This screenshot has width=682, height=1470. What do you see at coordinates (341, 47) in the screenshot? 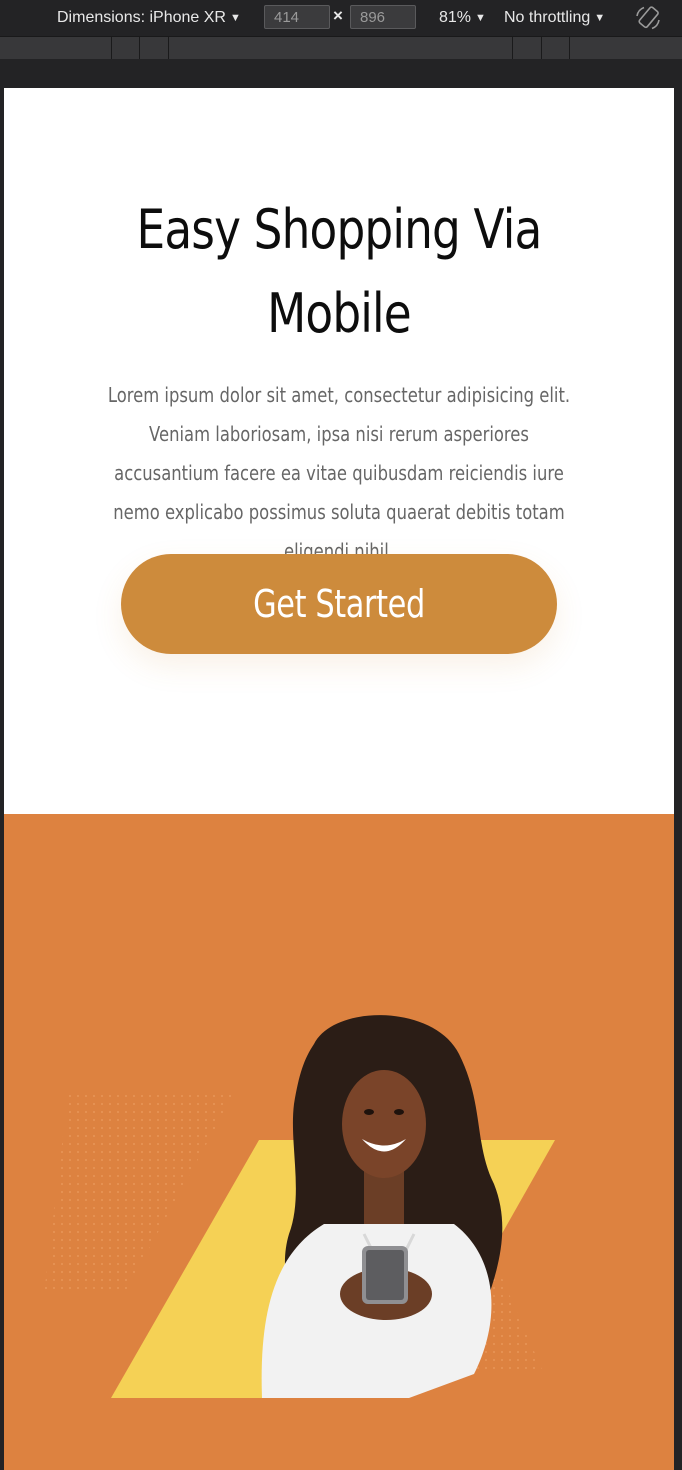
I see `media-query-ruler` at bounding box center [341, 47].